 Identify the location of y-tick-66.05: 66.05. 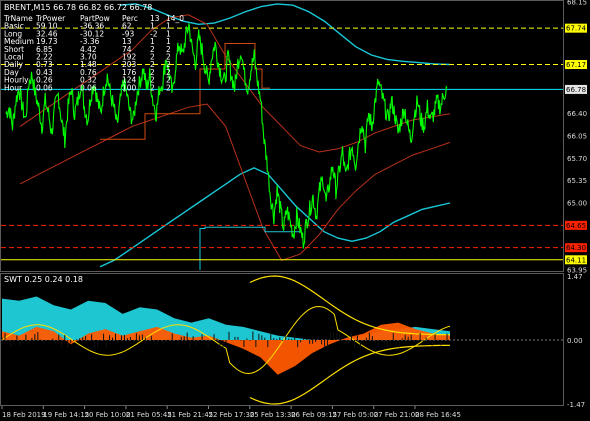
(577, 137).